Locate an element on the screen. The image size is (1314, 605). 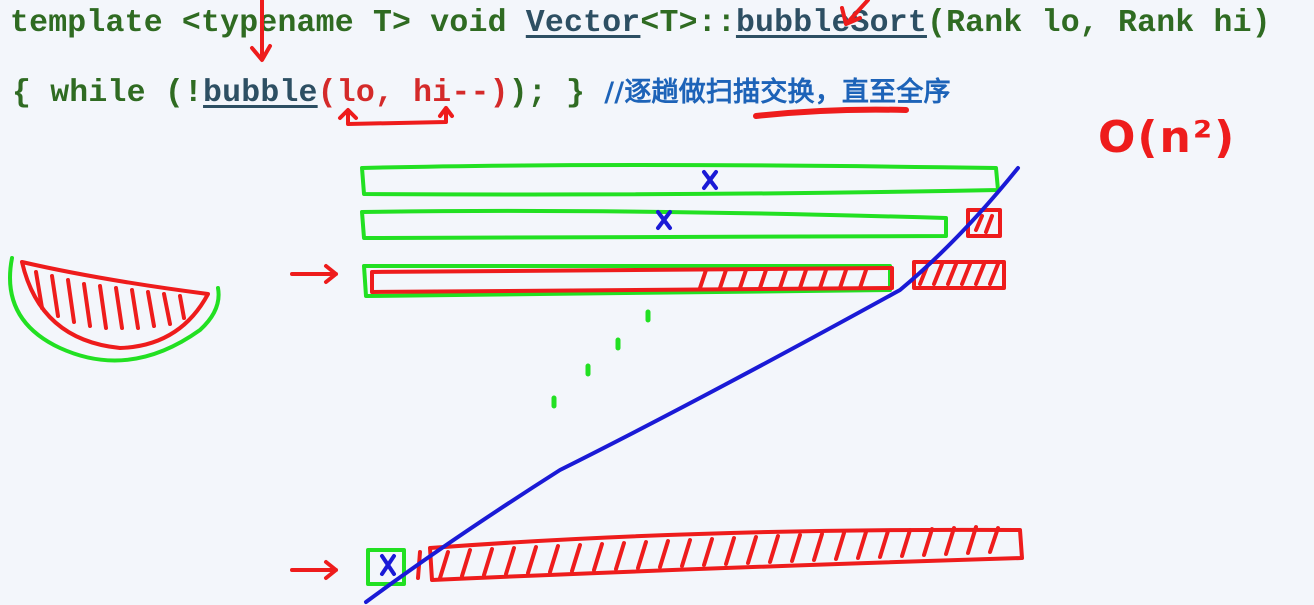
underline-mark is located at coordinates (831, 112).